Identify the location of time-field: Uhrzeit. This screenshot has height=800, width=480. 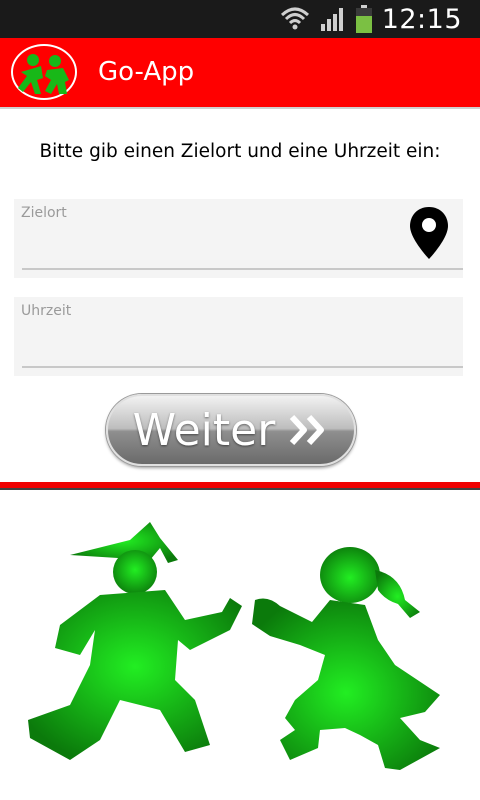
(238, 336).